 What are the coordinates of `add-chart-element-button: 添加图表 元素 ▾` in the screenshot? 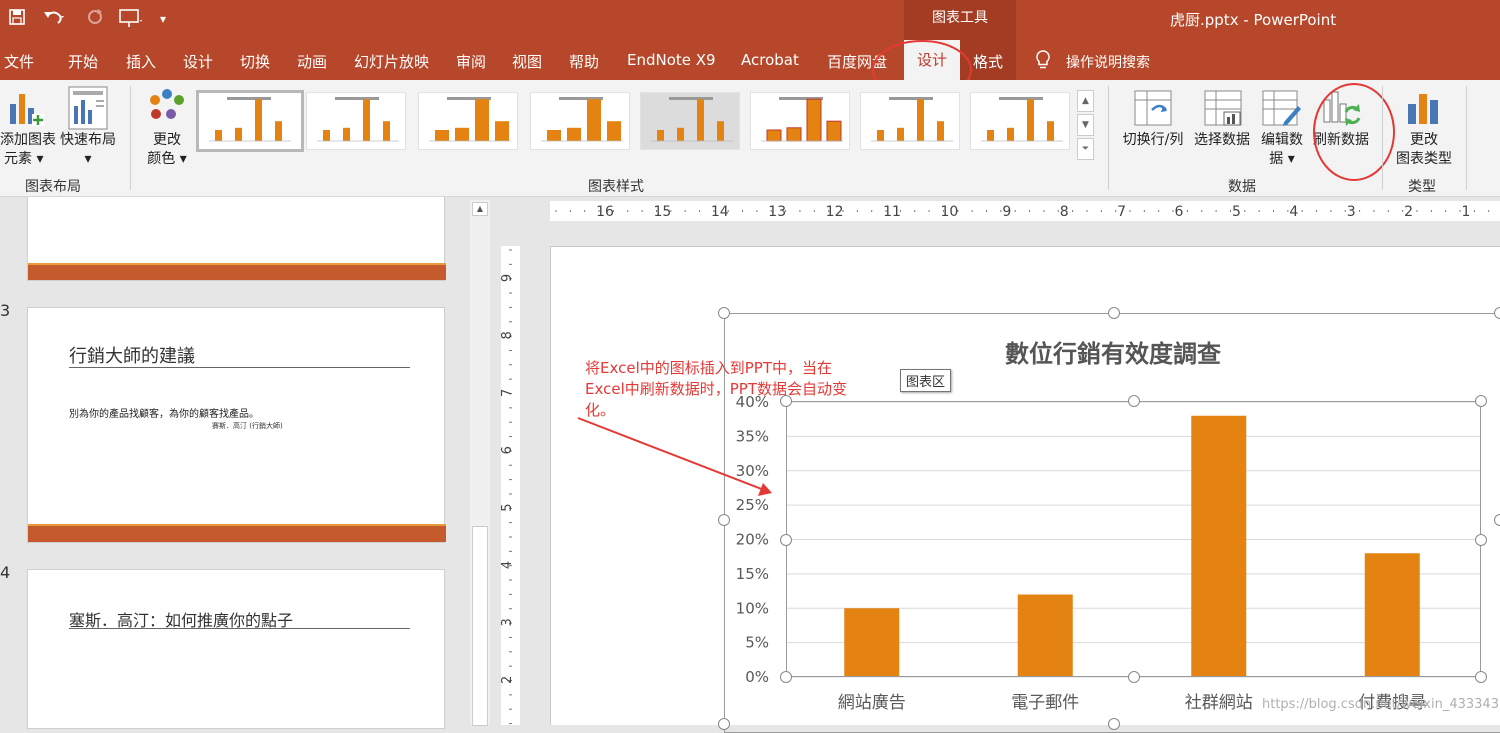 It's located at (28, 150).